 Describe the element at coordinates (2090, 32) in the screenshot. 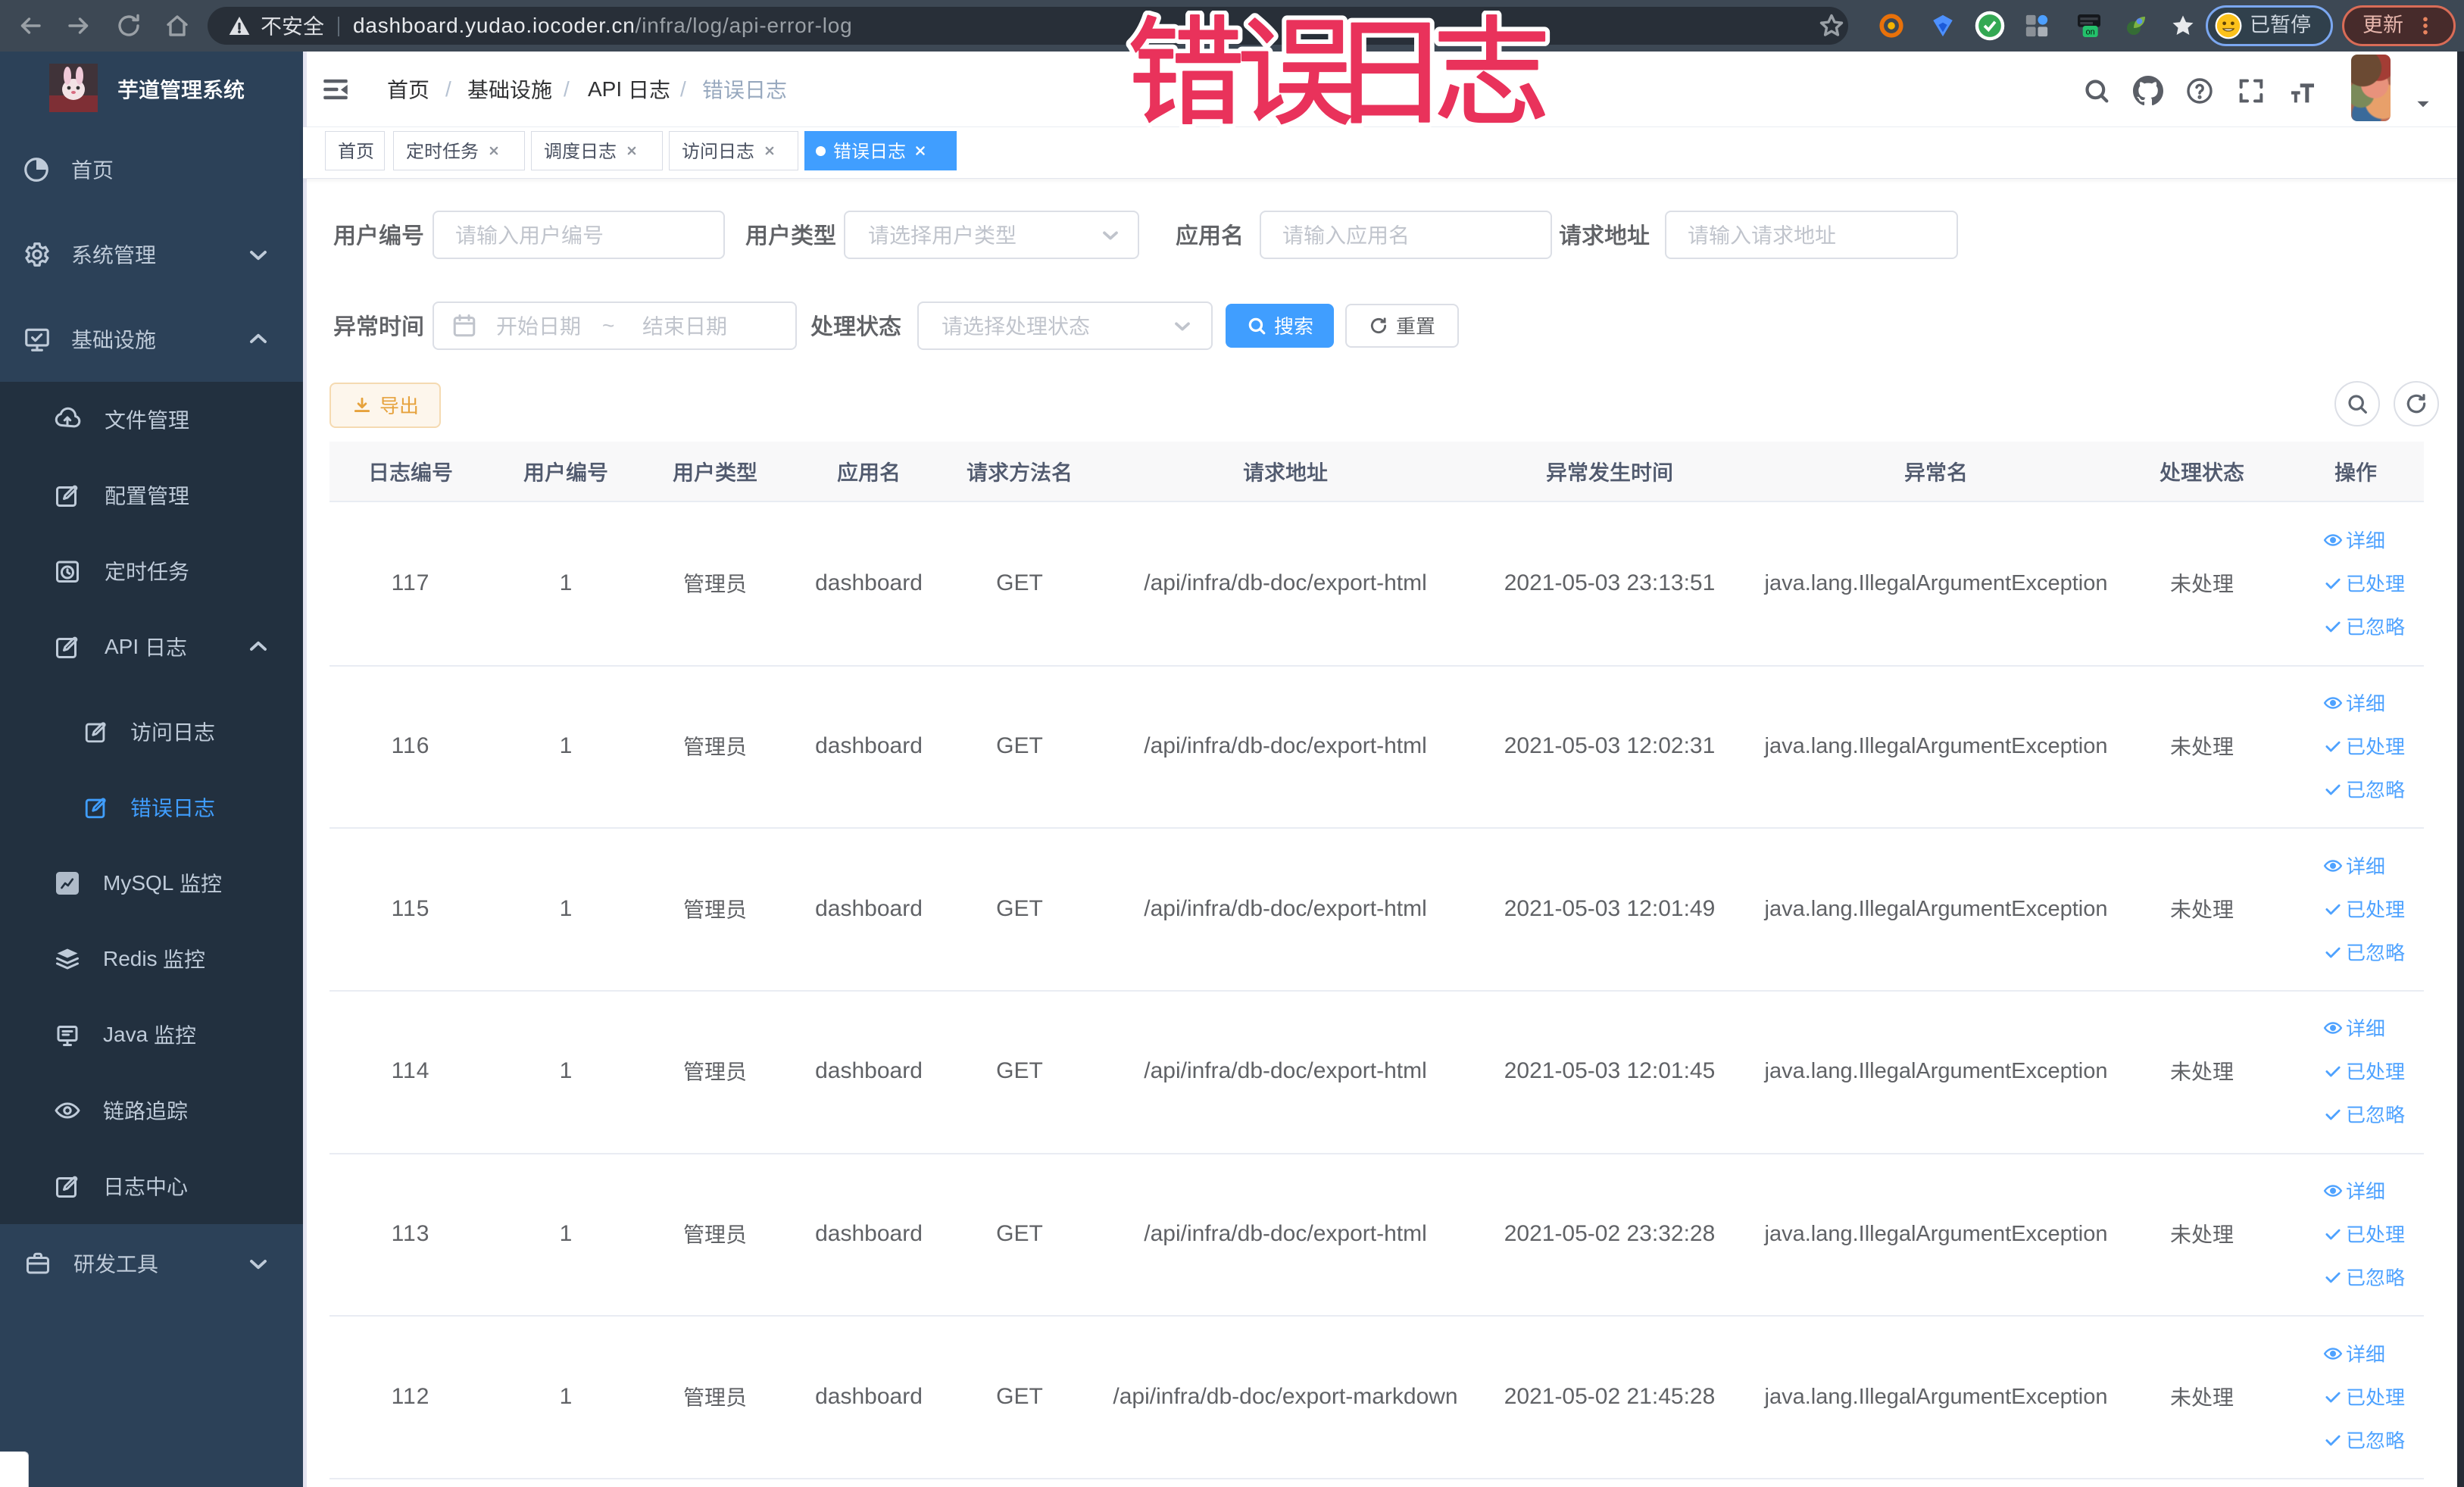

I see `svg-text: on` at that location.